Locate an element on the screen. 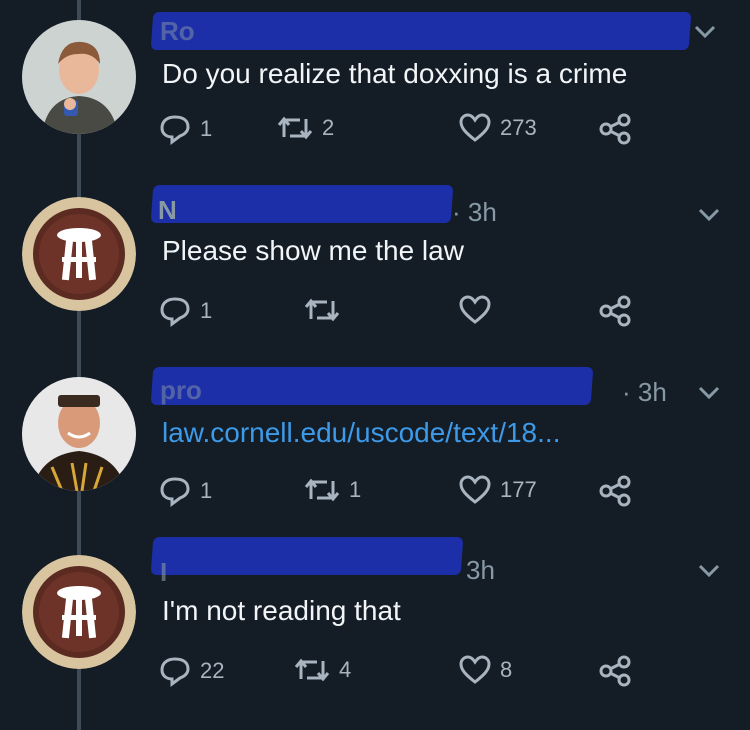 This screenshot has width=750, height=730. tweet-text: Do you realize that doxxing is a crime is located at coordinates (395, 73).